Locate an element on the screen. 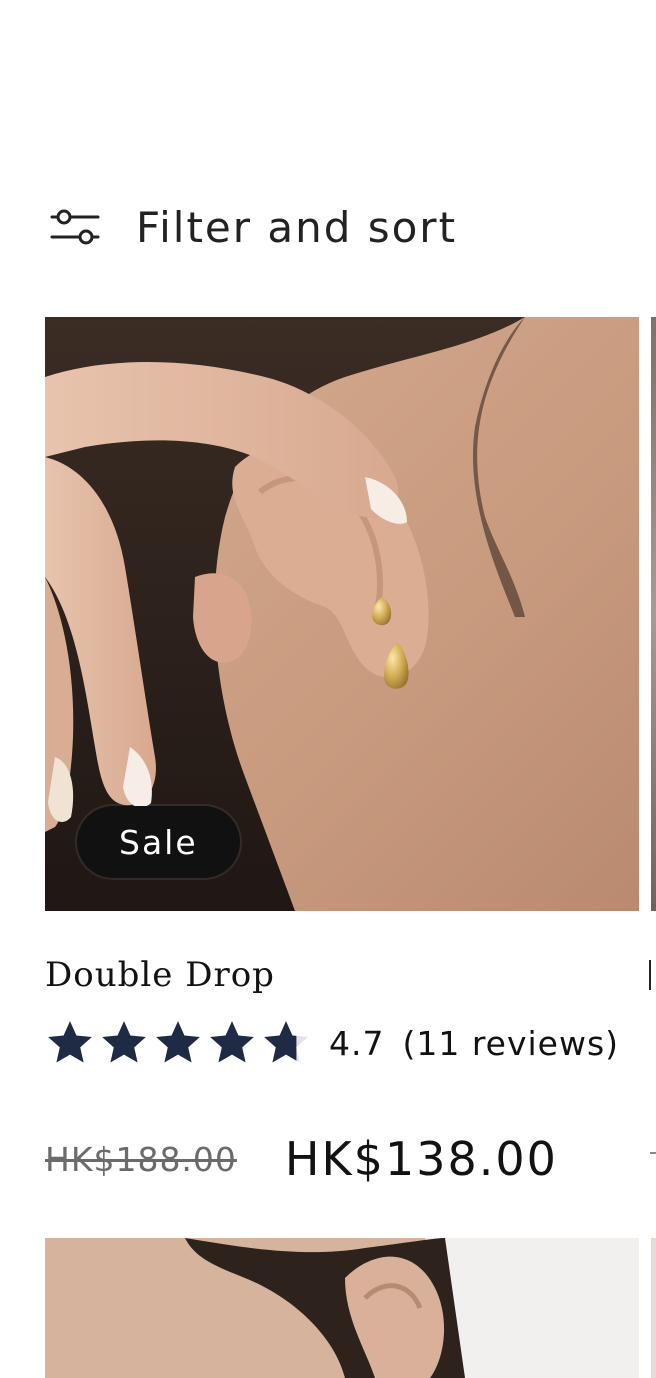 Image resolution: width=656 pixels, height=1378 pixels. rating-stars is located at coordinates (180, 1043).